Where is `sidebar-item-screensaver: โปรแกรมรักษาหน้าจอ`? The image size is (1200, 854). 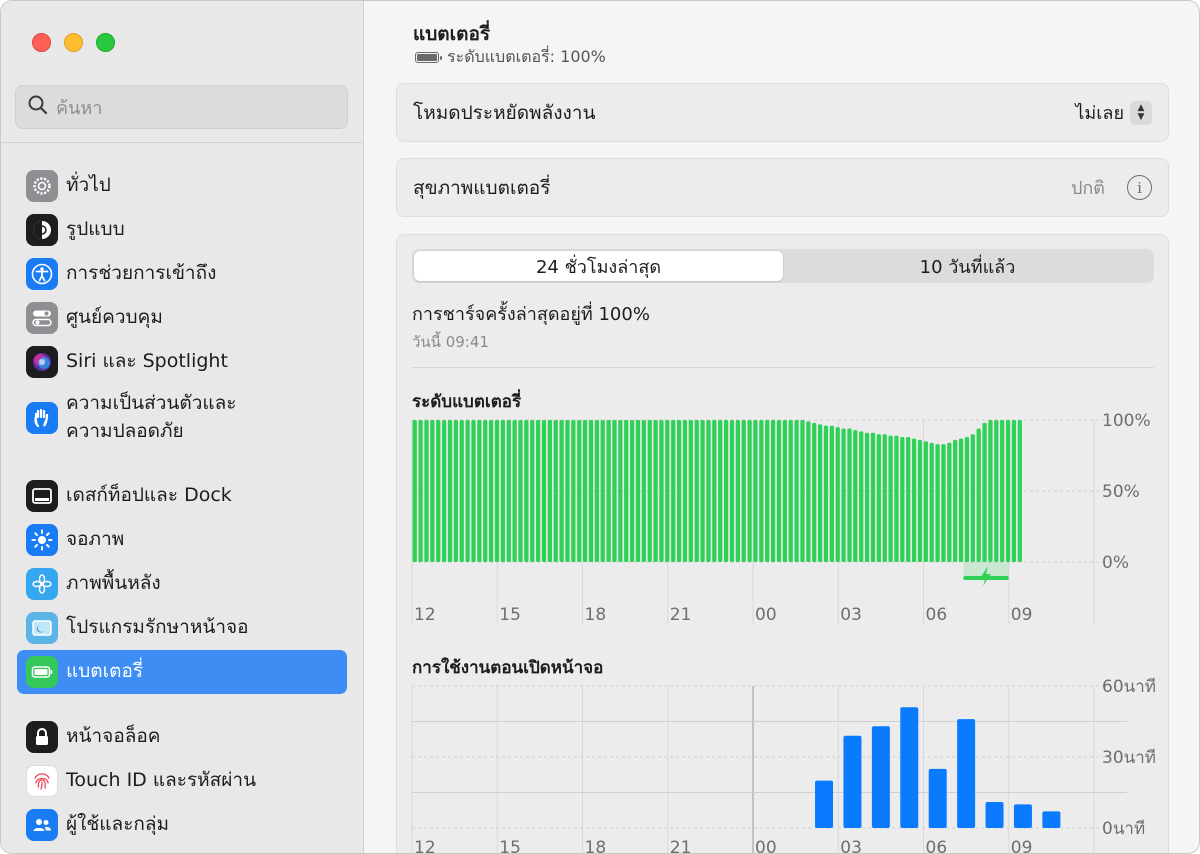 sidebar-item-screensaver: โปรแกรมรักษาหน้าจอ is located at coordinates (182, 628).